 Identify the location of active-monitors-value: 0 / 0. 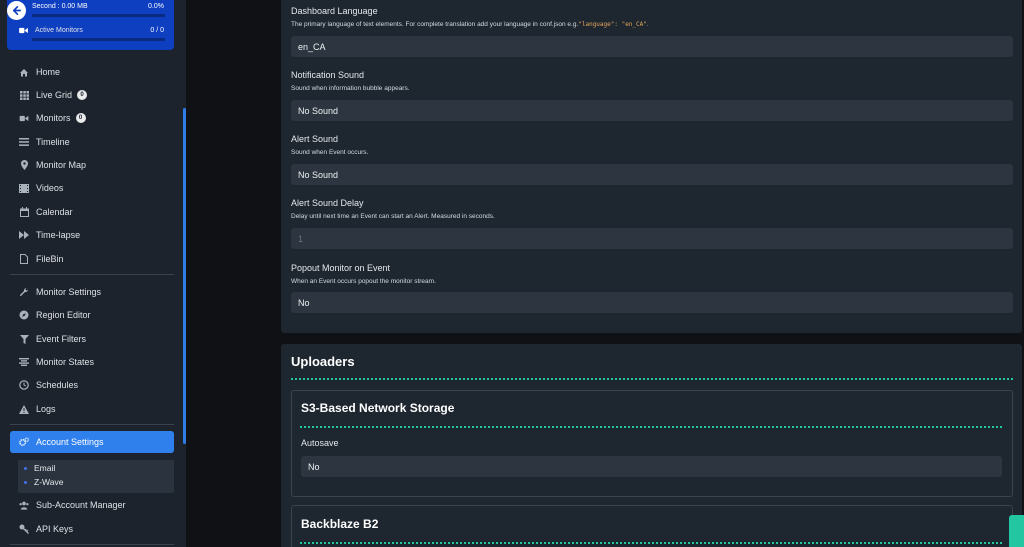
(157, 30).